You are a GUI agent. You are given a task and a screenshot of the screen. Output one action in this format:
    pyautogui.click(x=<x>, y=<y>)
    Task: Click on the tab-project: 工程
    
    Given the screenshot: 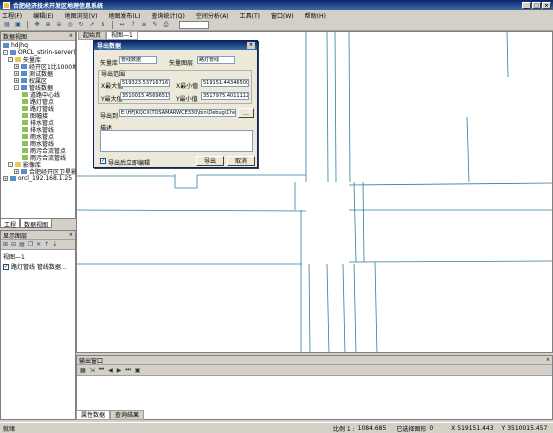 What is the action you would take?
    pyautogui.click(x=10, y=224)
    